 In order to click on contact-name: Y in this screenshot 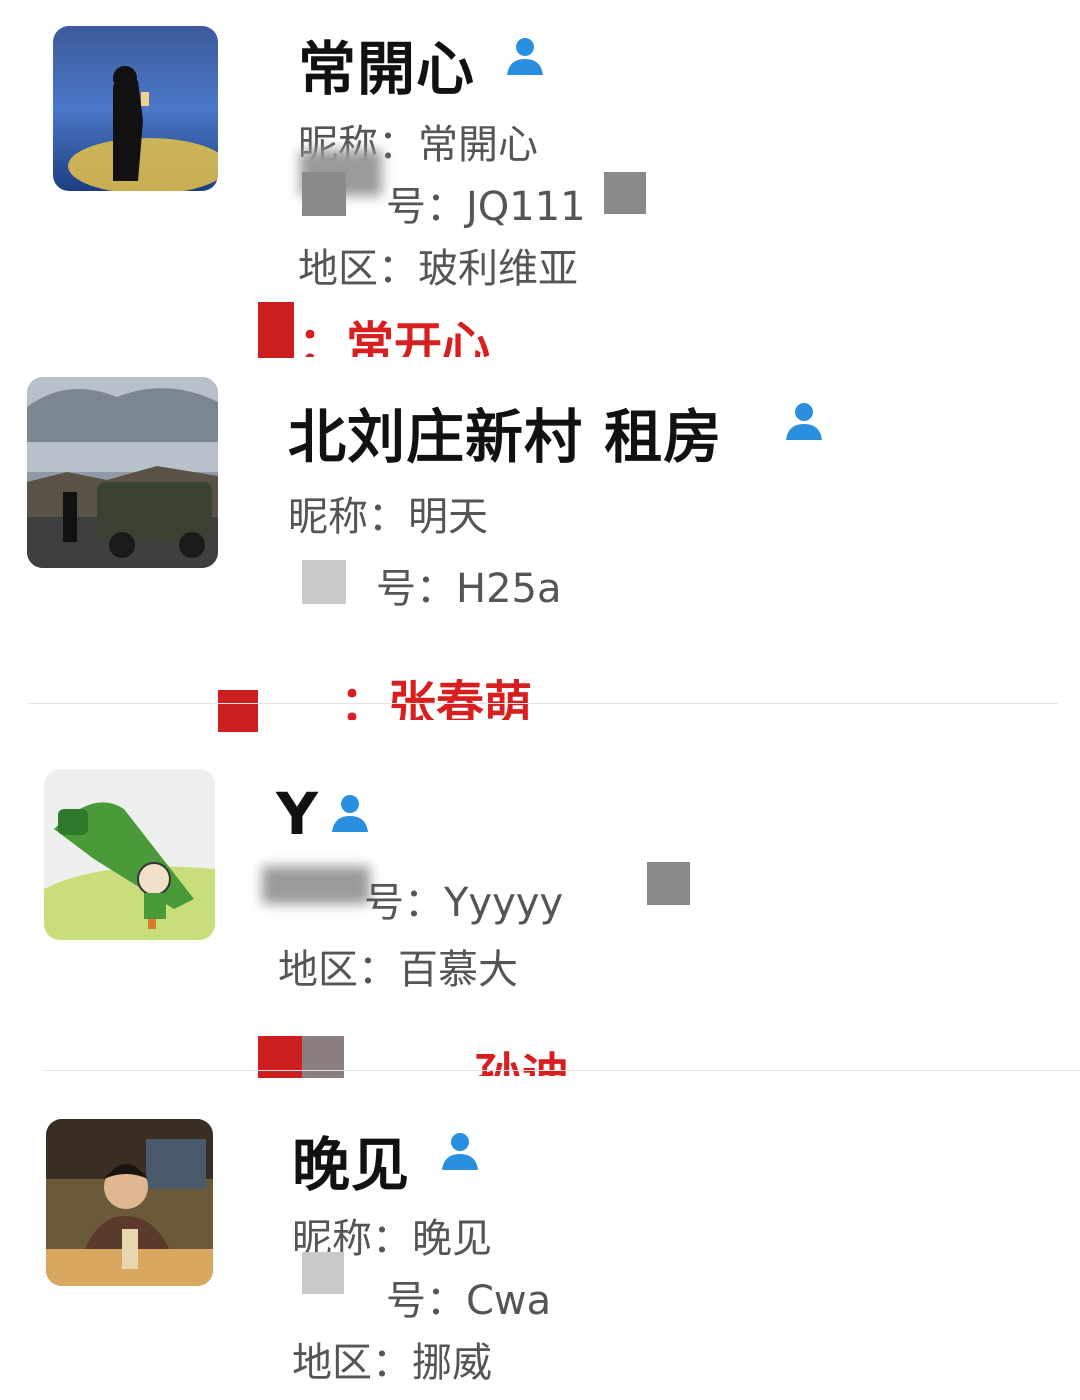, I will do `click(297, 814)`.